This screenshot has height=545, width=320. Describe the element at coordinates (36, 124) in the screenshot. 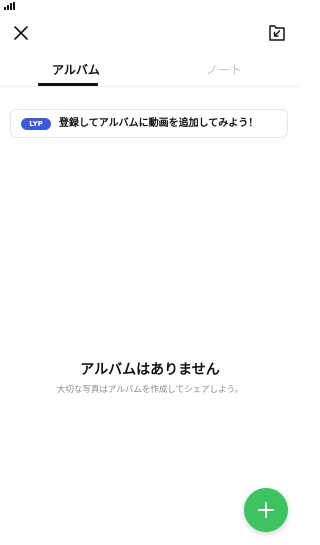

I see `lyp-badge: LYP` at that location.